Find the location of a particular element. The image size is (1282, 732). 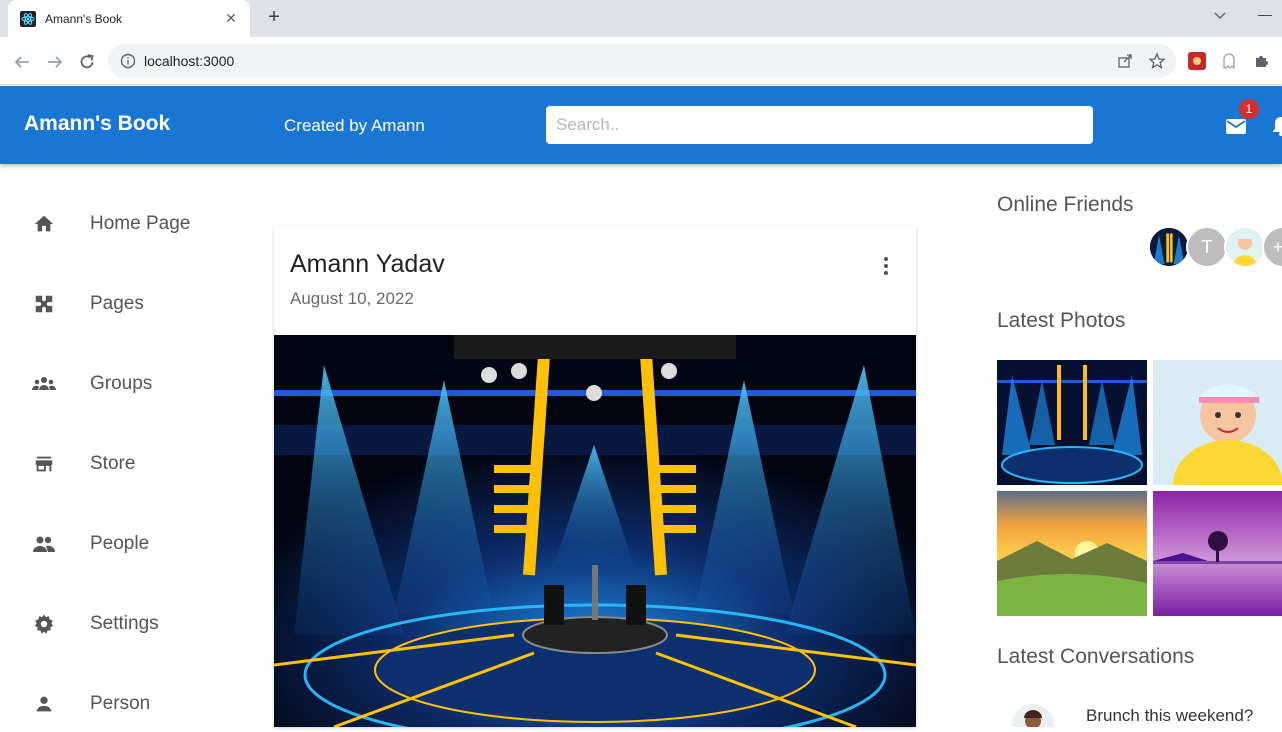

back-arrow-icon is located at coordinates (22, 62).